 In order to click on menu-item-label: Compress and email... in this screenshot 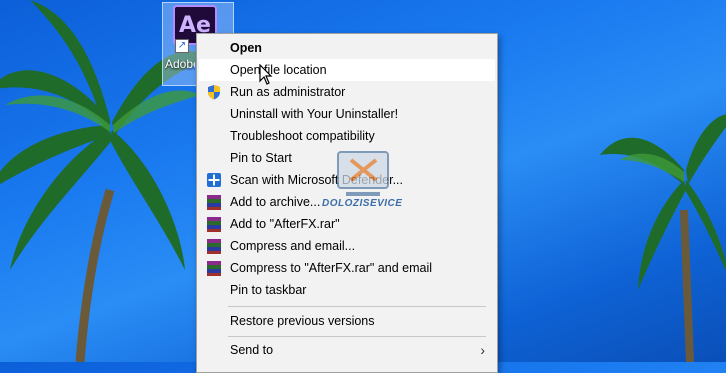, I will do `click(293, 246)`.